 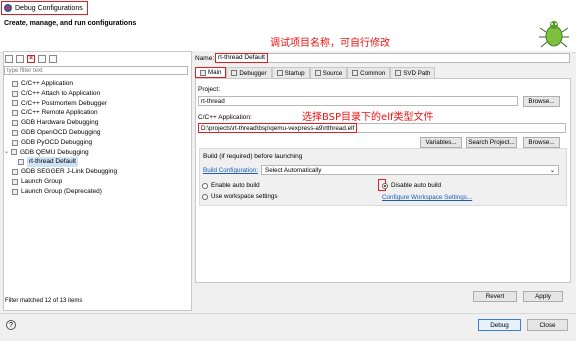 What do you see at coordinates (253, 156) in the screenshot?
I see `build-heading: Build (if required) before launching` at bounding box center [253, 156].